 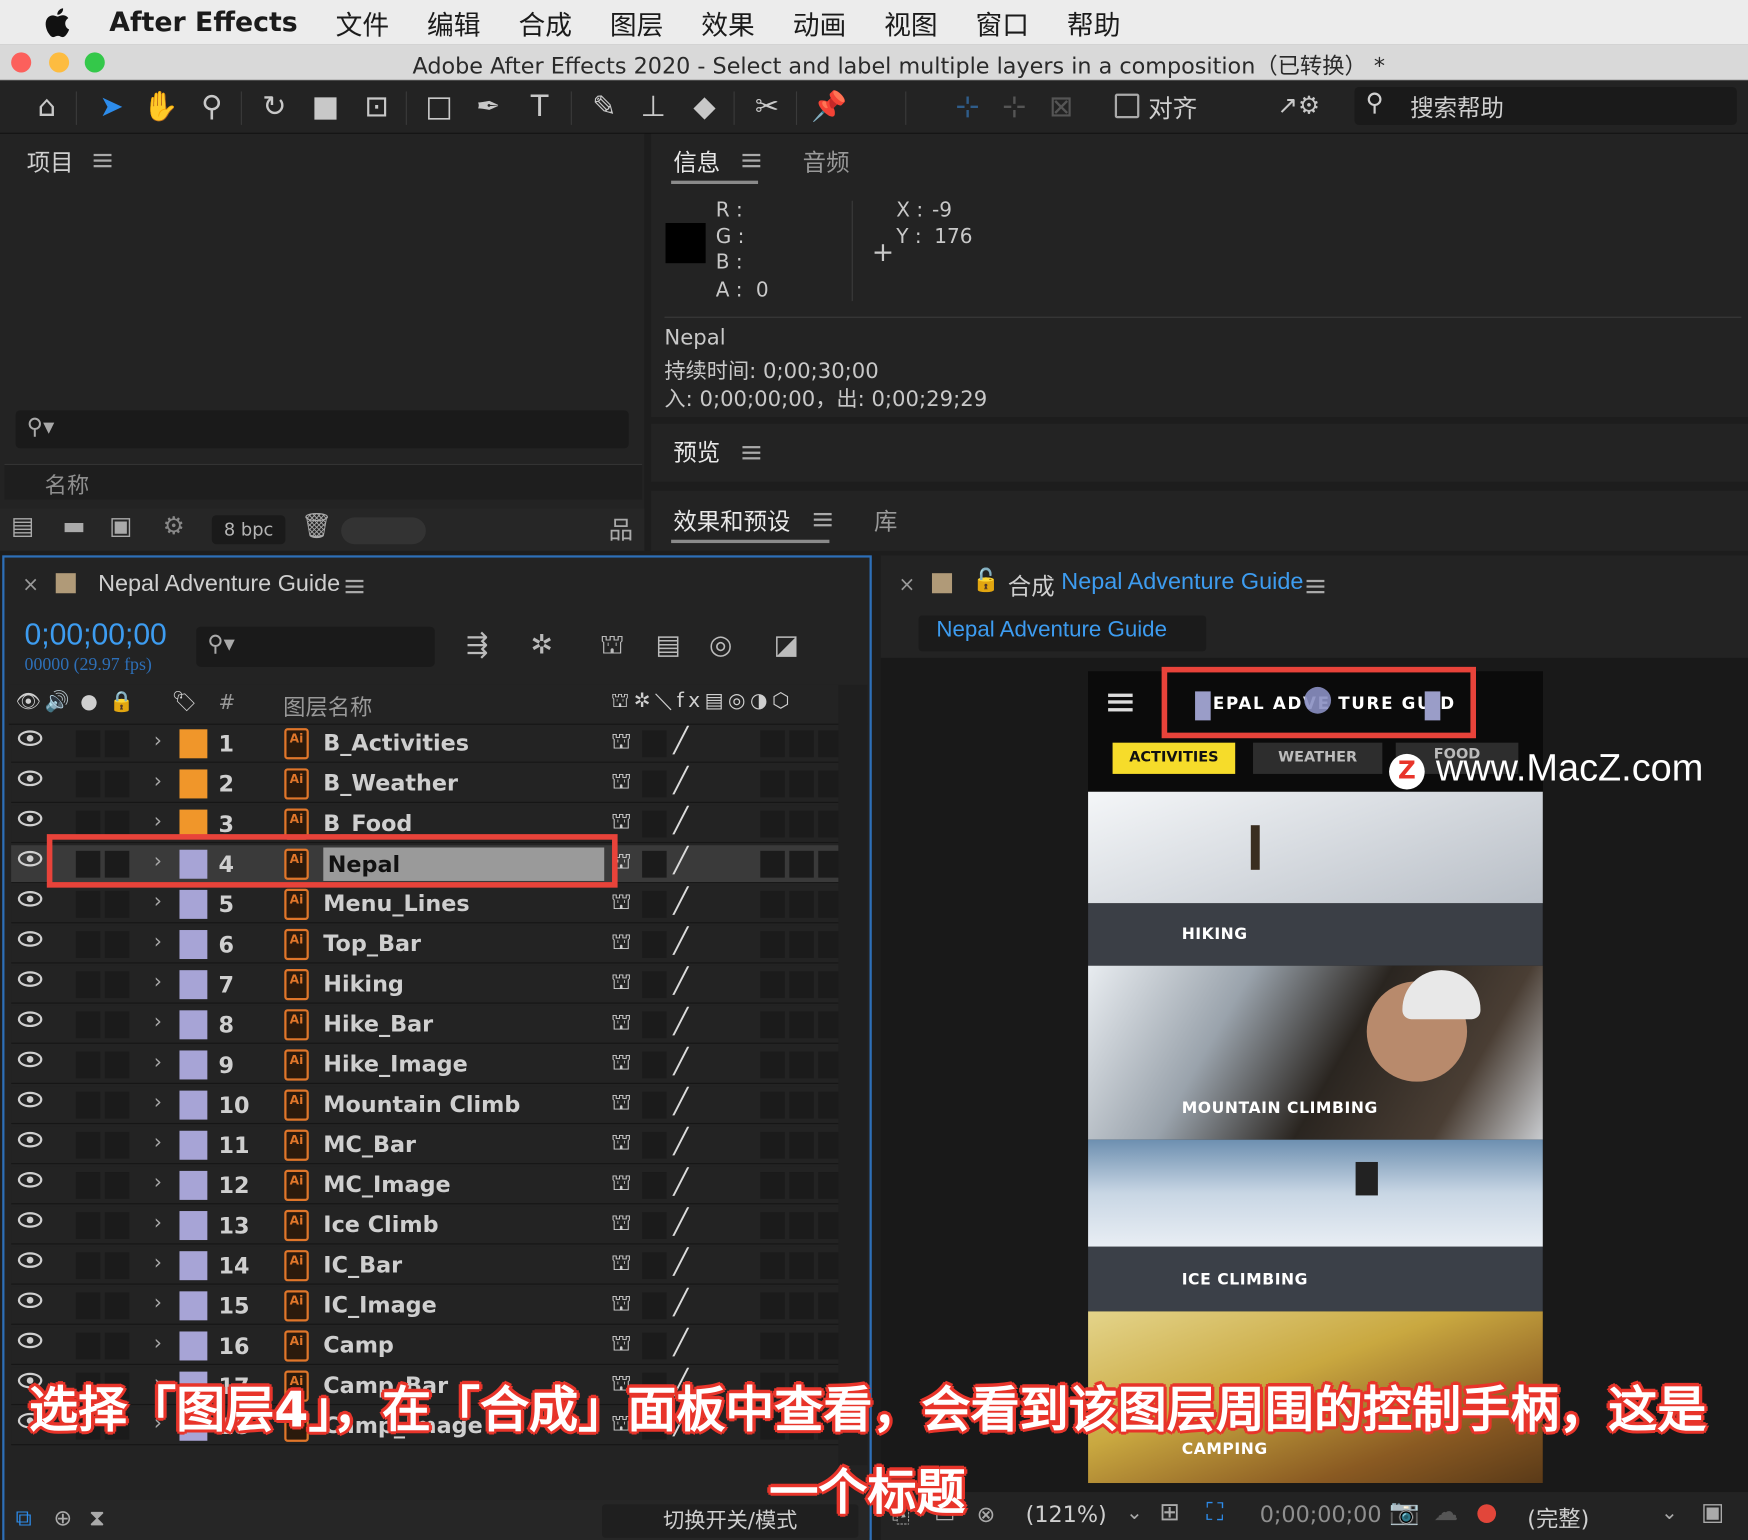 What do you see at coordinates (885, 520) in the screenshot?
I see `tab-library: 库` at bounding box center [885, 520].